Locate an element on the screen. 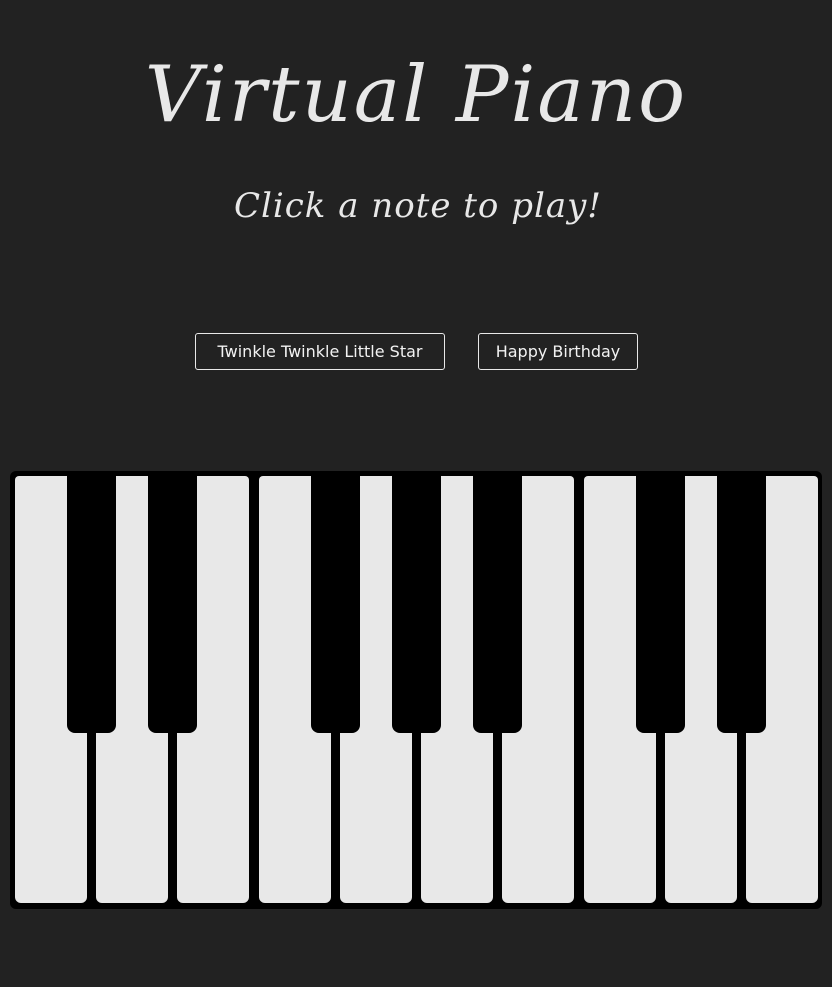 Image resolution: width=832 pixels, height=987 pixels. black-key-c-sharp is located at coordinates (91, 602).